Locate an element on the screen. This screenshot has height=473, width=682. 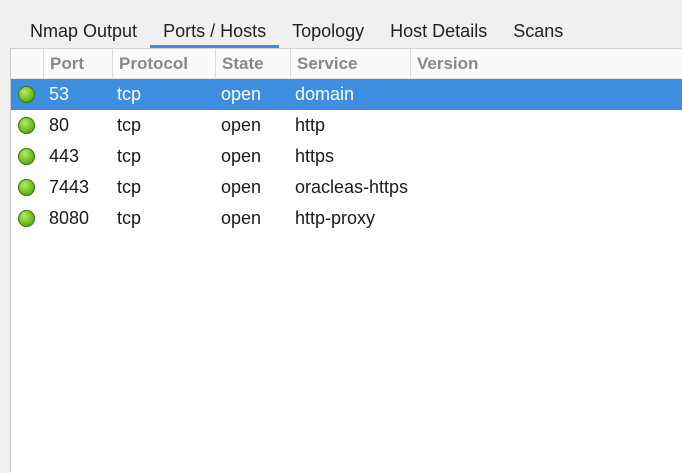
table-row: 53 tcp open domain is located at coordinates (346, 94).